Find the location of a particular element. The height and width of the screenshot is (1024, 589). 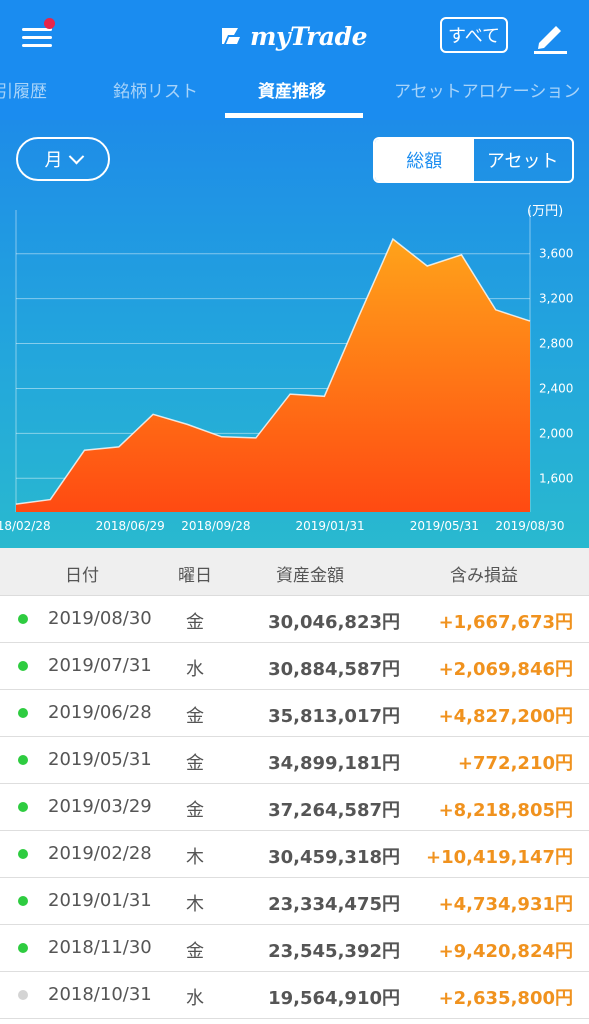

edit-button is located at coordinates (550, 36).